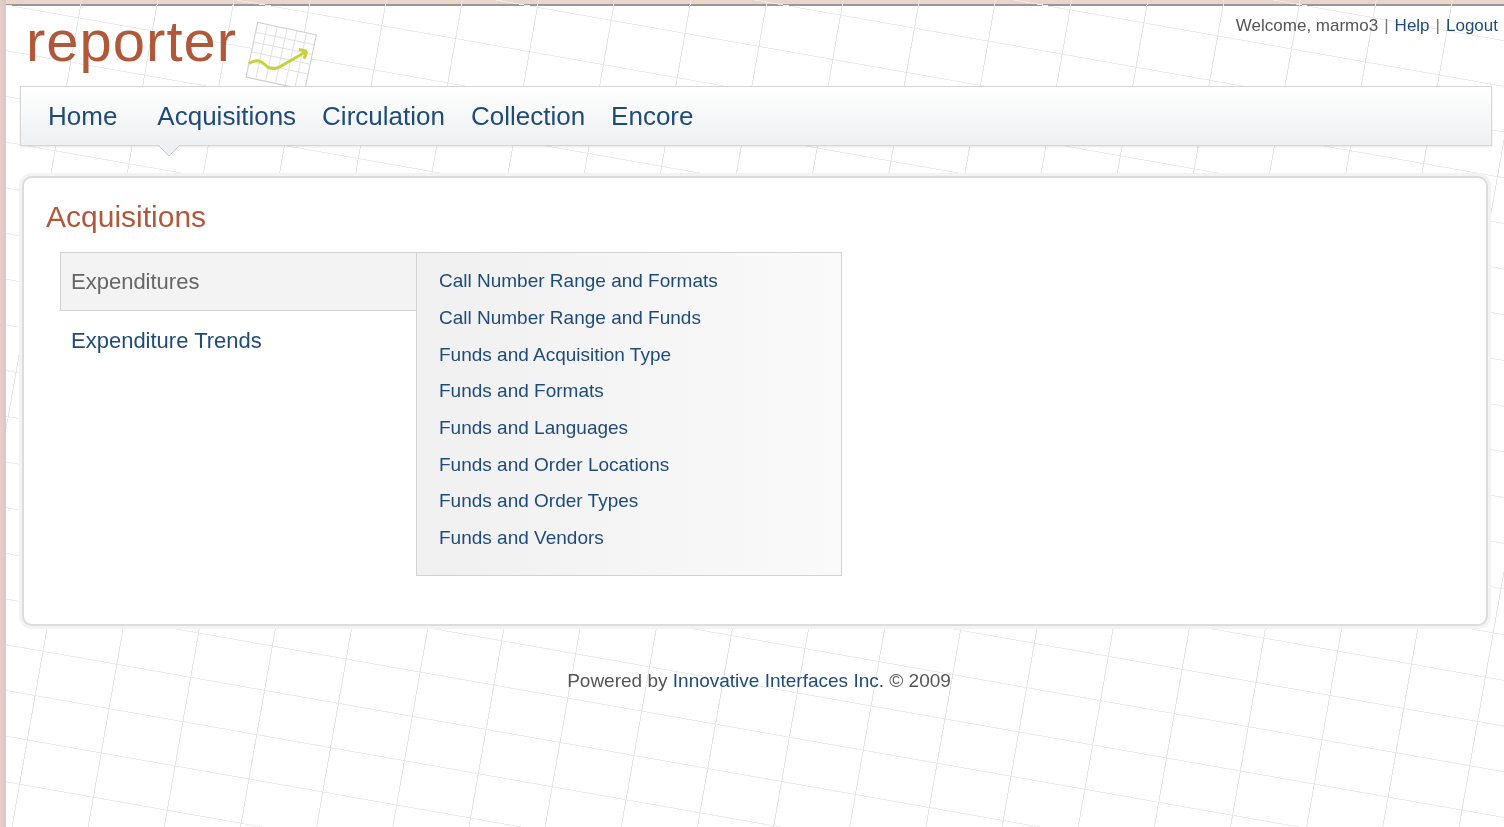 The height and width of the screenshot is (827, 1504). Describe the element at coordinates (238, 340) in the screenshot. I see `side-menu-item: Expenditure Trends` at that location.